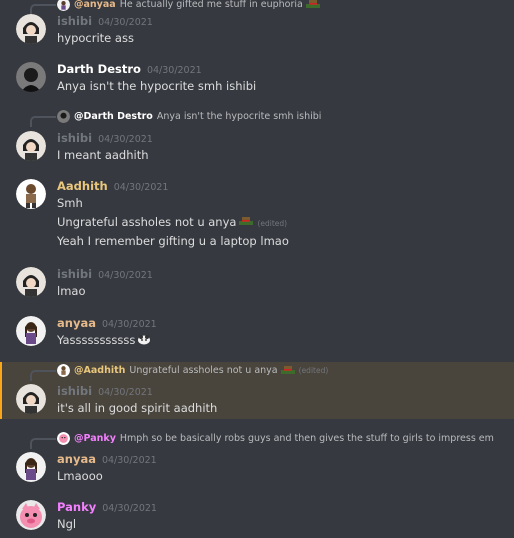  Describe the element at coordinates (257, 285) in the screenshot. I see `message-item: ishibi 04/30/2021 lmao` at that location.